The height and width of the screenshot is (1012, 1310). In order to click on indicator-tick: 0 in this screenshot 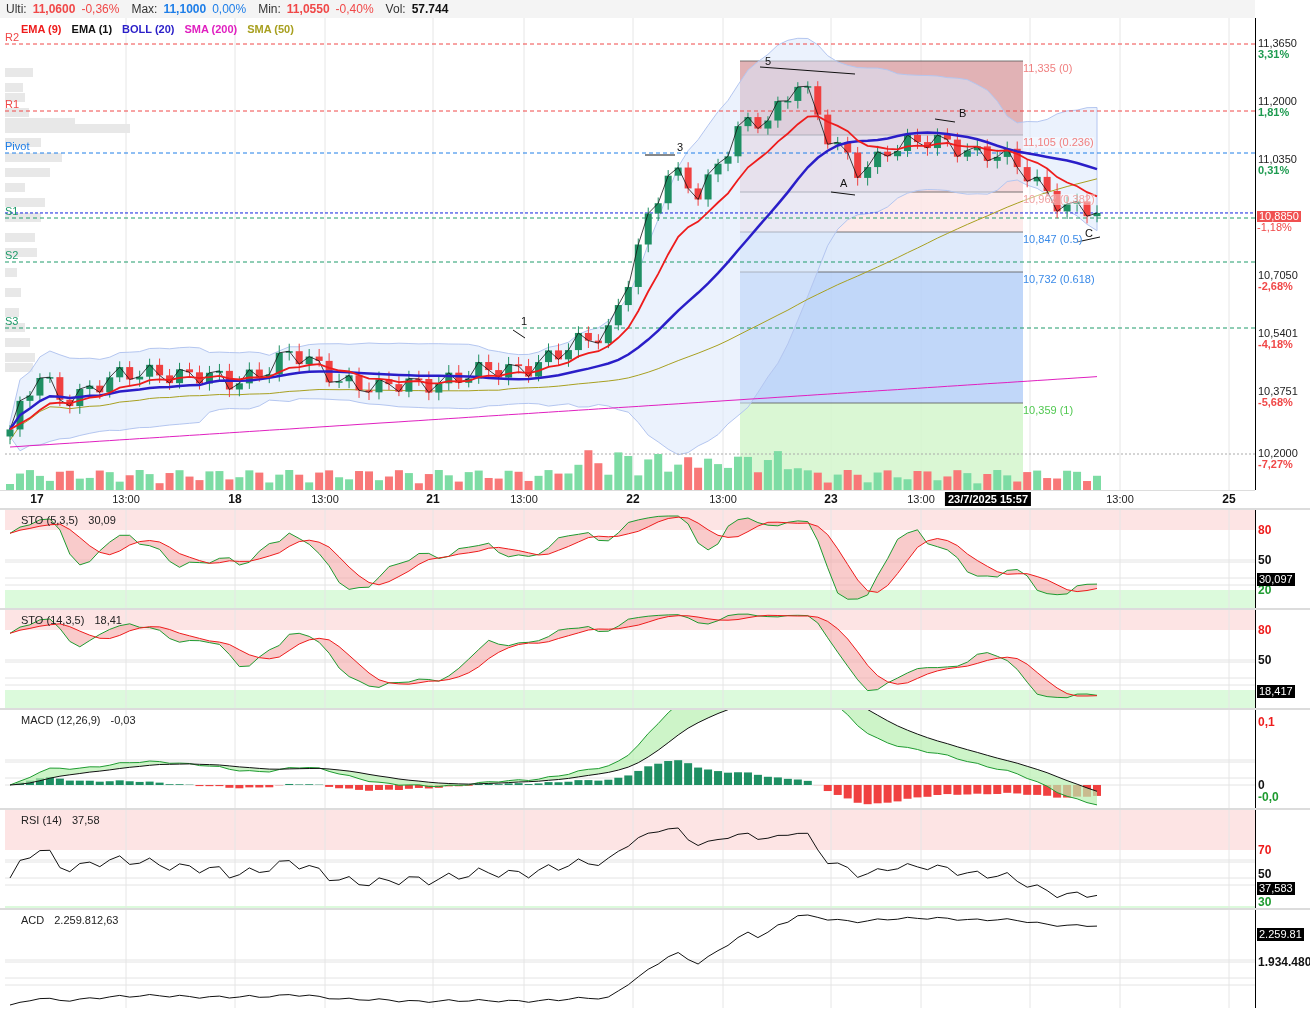, I will do `click(1261, 785)`.